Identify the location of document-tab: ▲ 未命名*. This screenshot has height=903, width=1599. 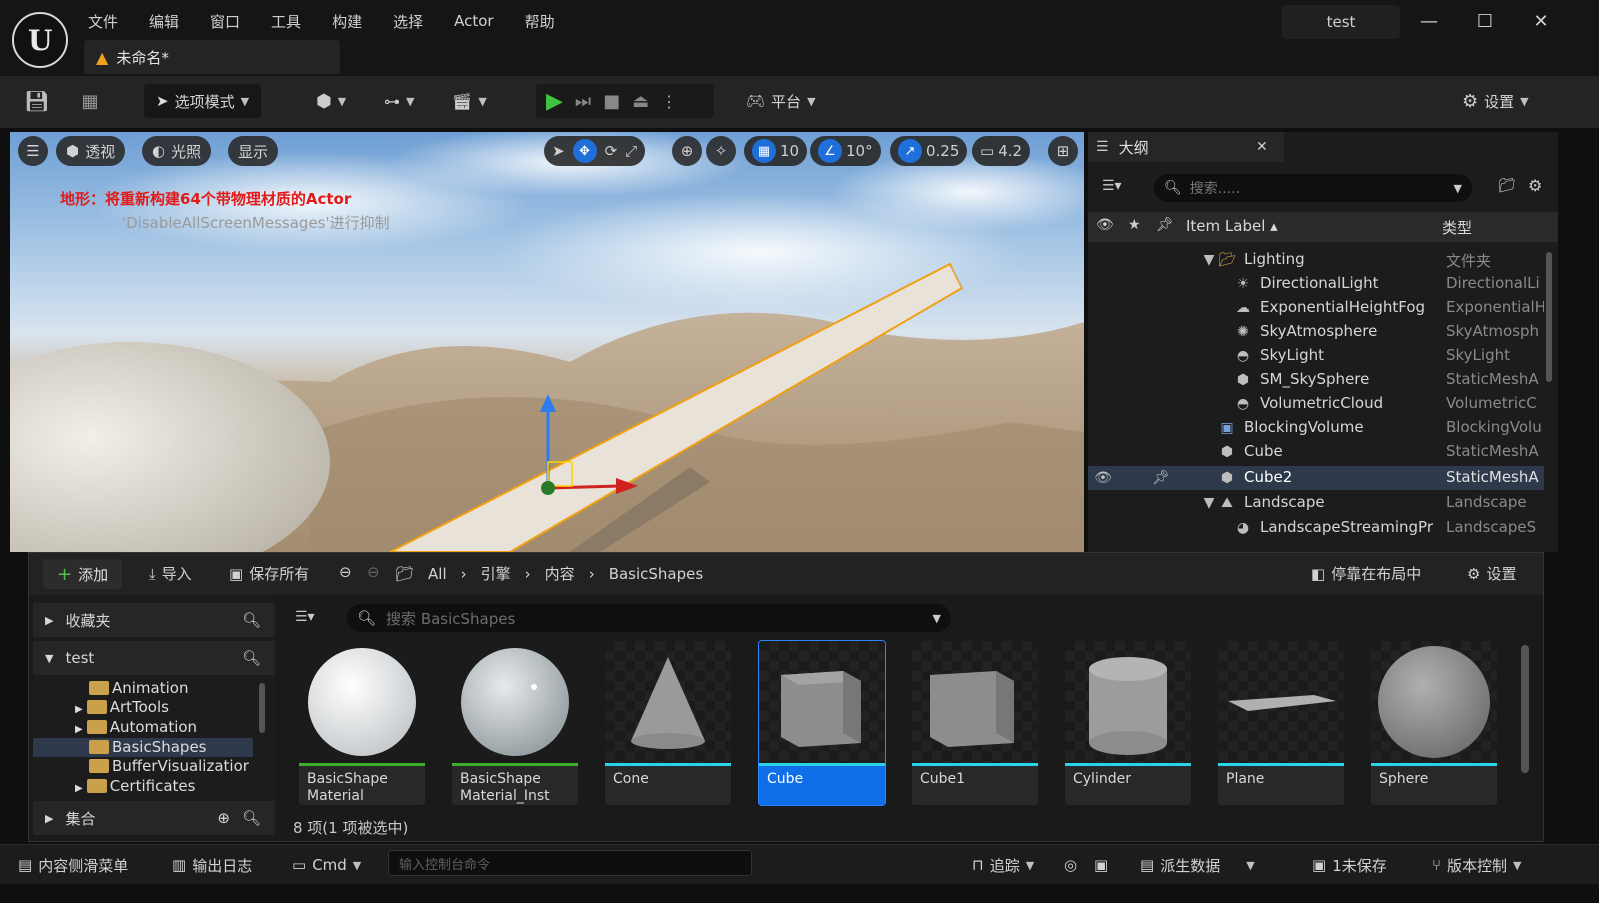
(212, 57).